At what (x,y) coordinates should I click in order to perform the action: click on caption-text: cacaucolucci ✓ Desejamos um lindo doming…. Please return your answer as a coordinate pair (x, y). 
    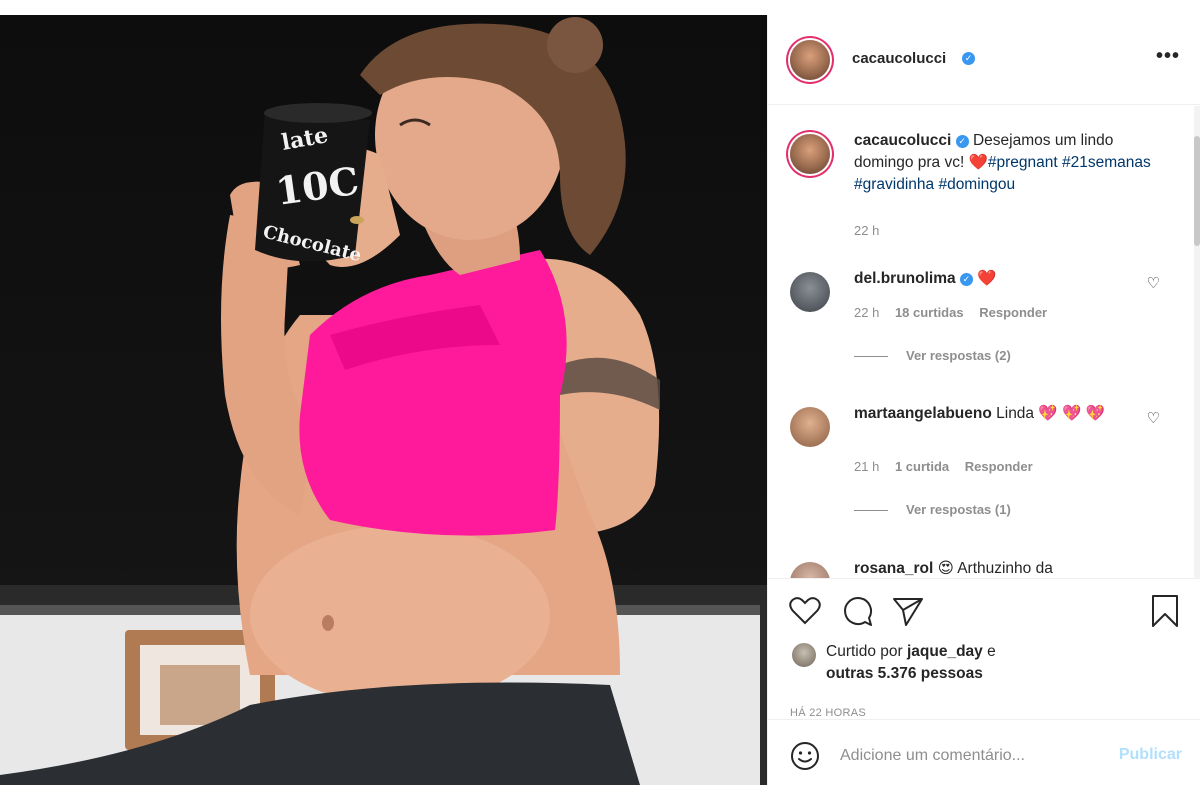
    Looking at the image, I should click on (1004, 163).